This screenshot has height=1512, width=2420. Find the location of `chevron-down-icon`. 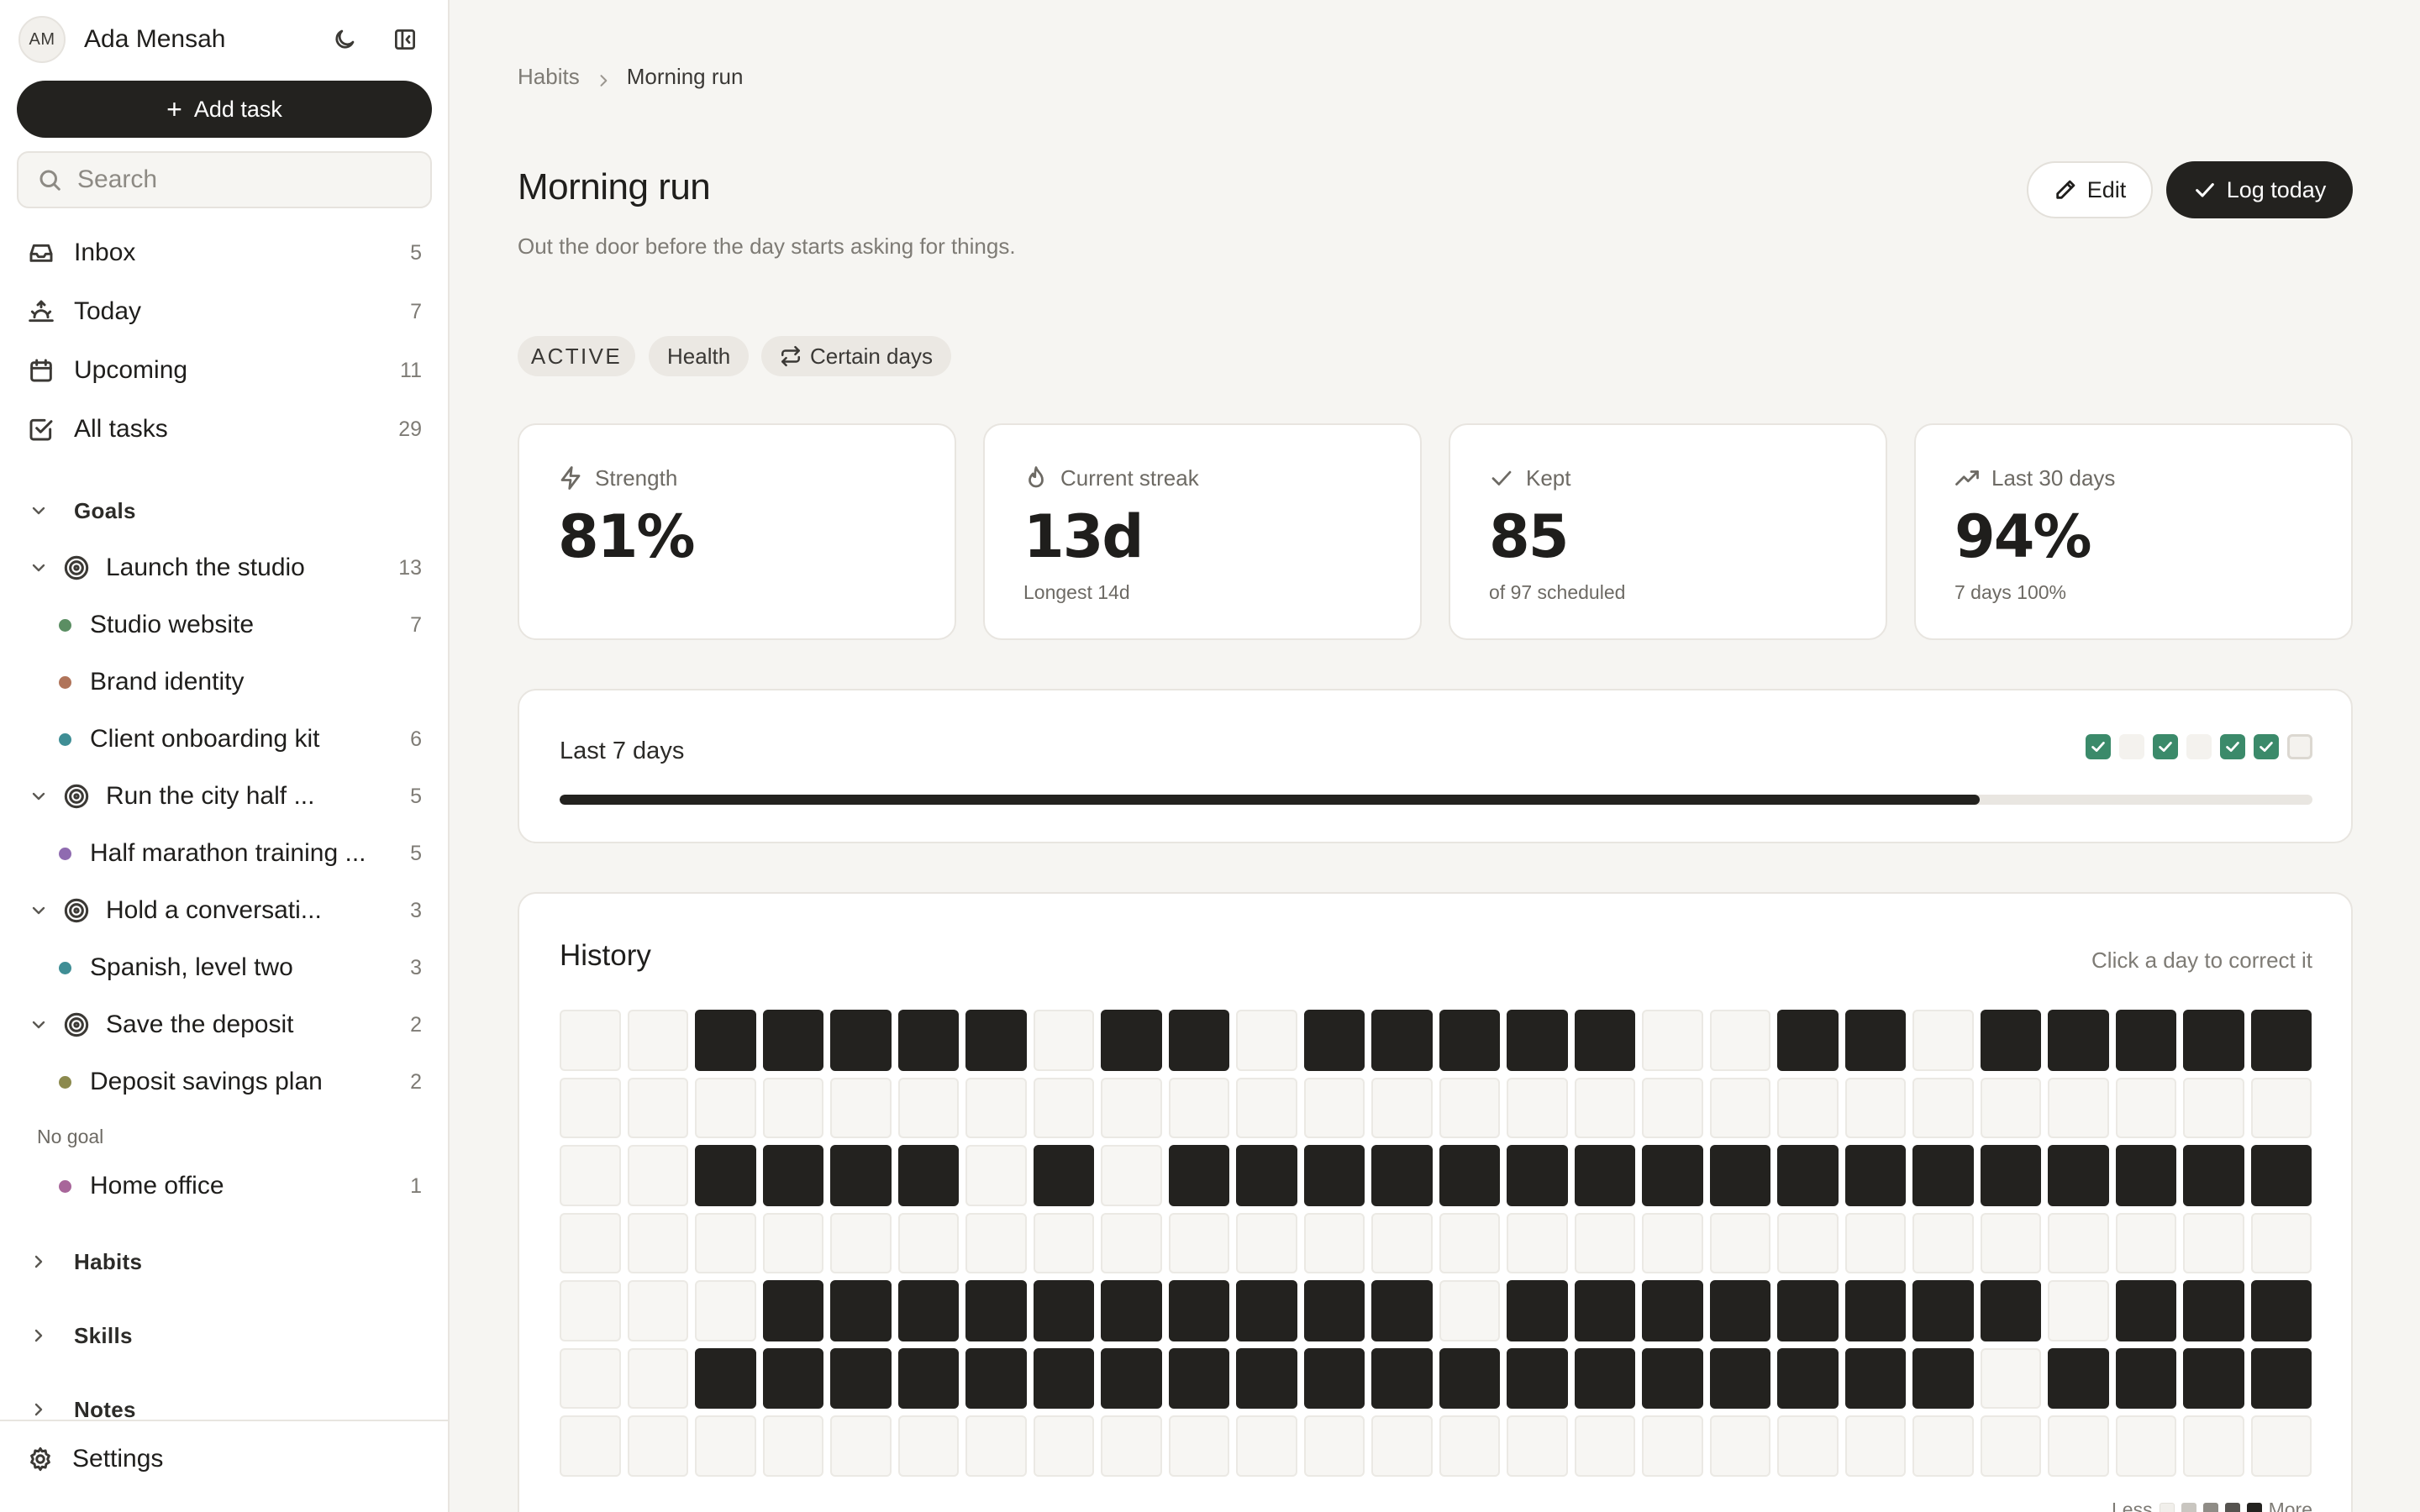

chevron-down-icon is located at coordinates (38, 568).